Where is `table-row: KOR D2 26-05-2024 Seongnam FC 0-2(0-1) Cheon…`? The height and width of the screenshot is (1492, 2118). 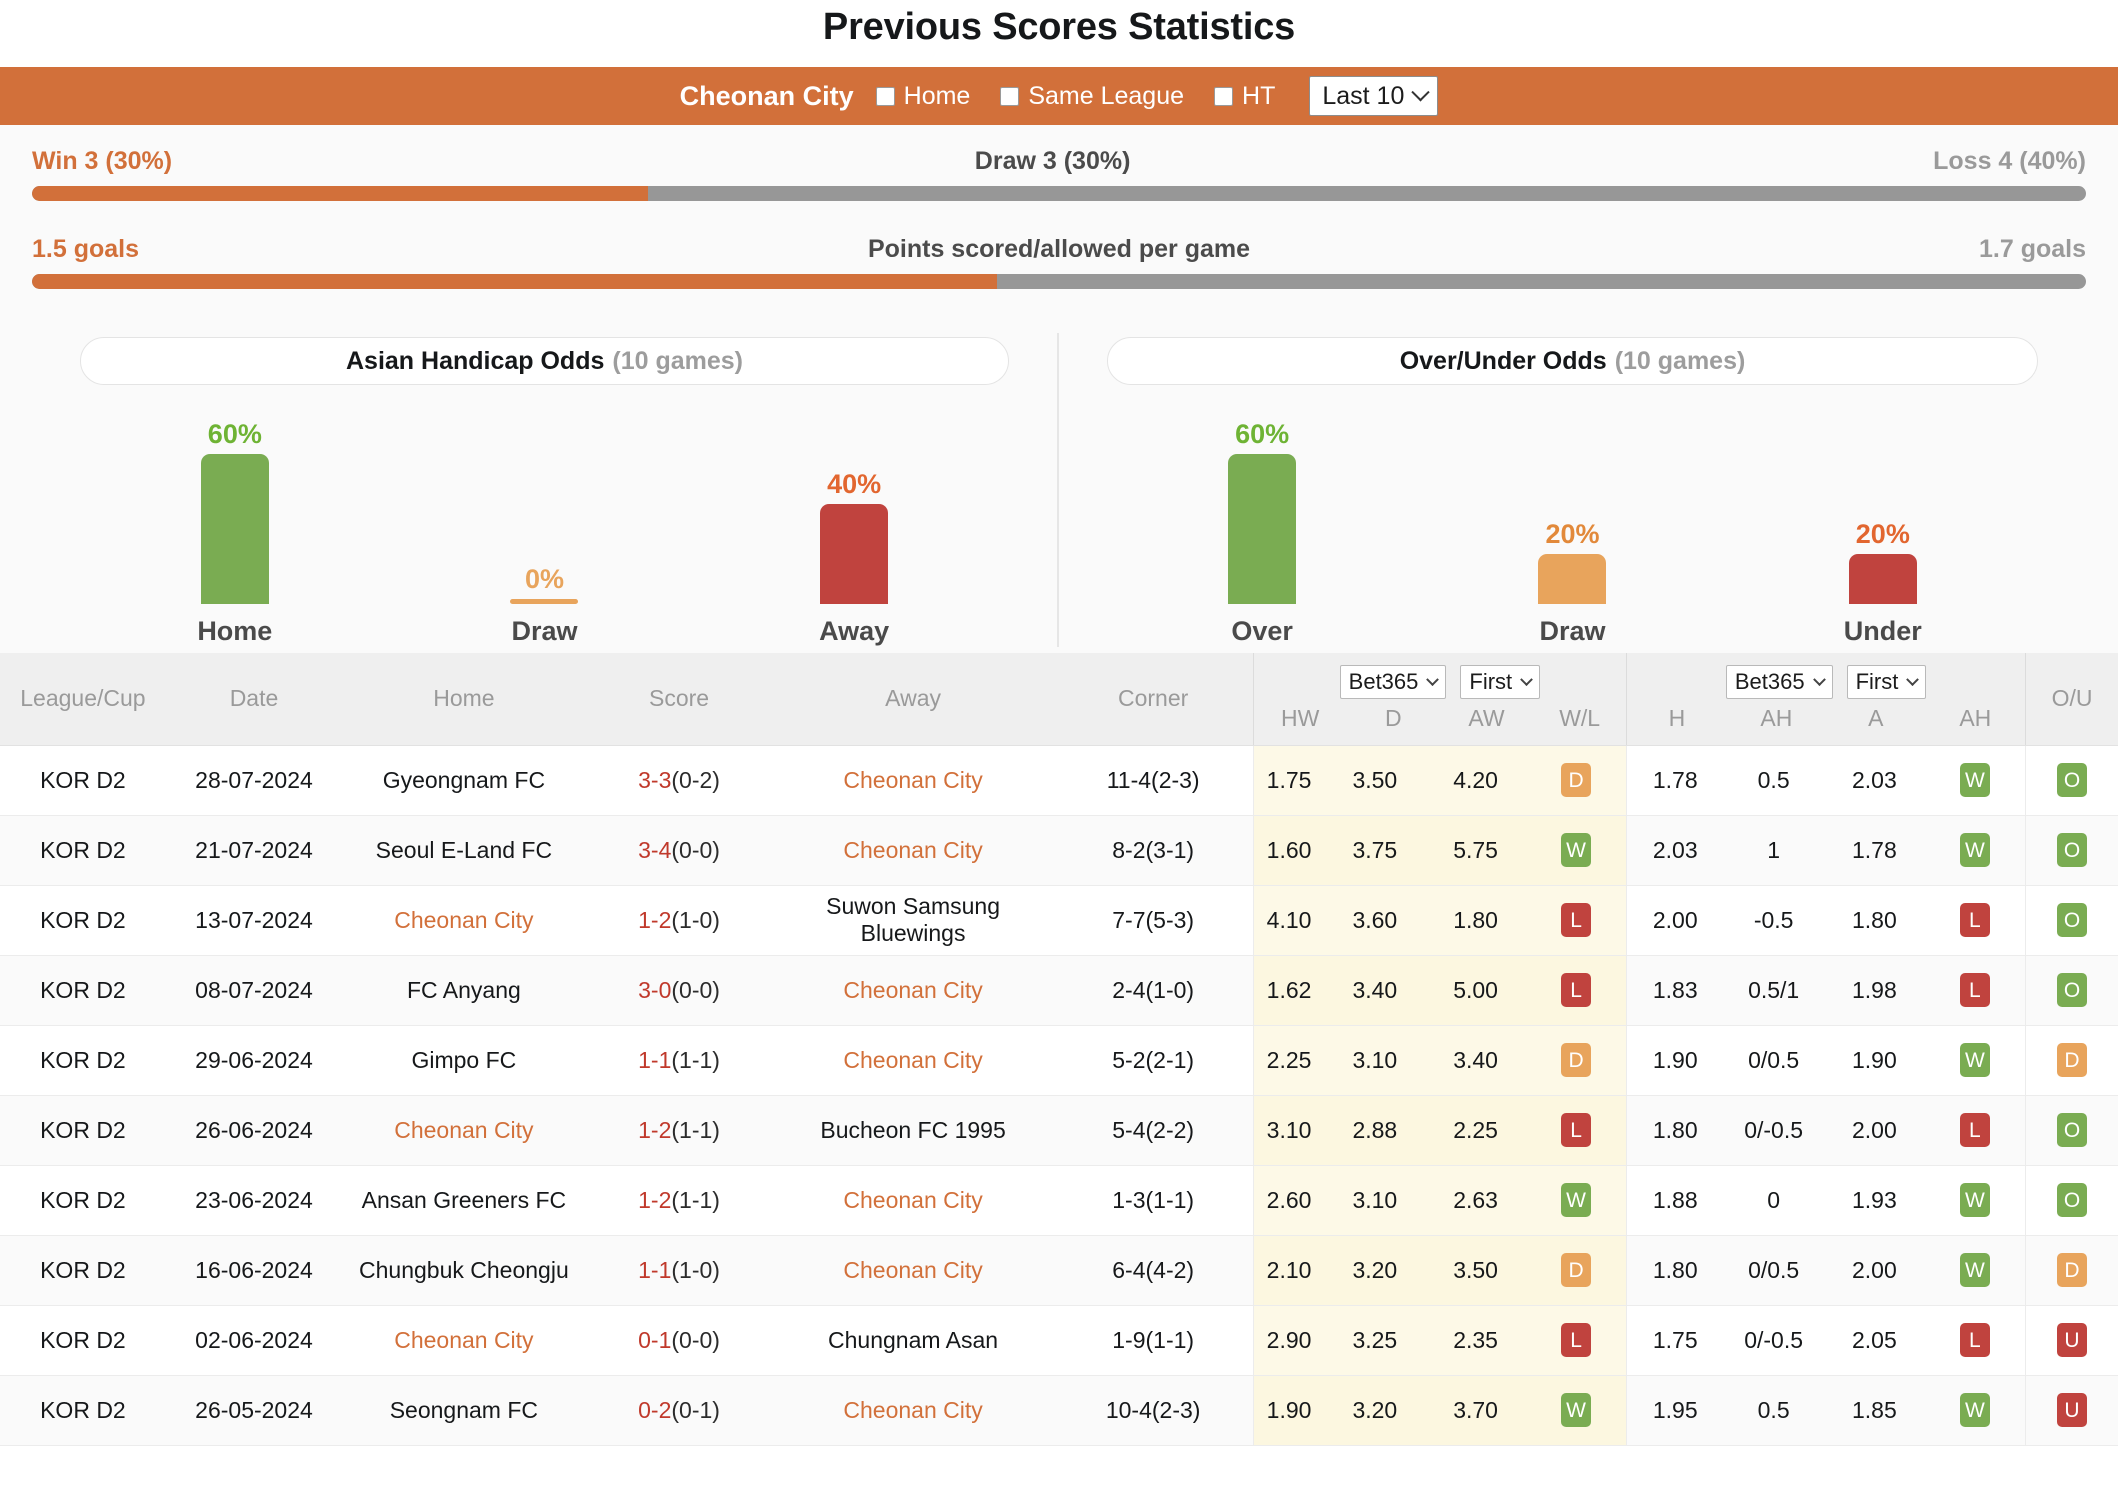
table-row: KOR D2 26-05-2024 Seongnam FC 0-2(0-1) Cheon… is located at coordinates (1059, 1410).